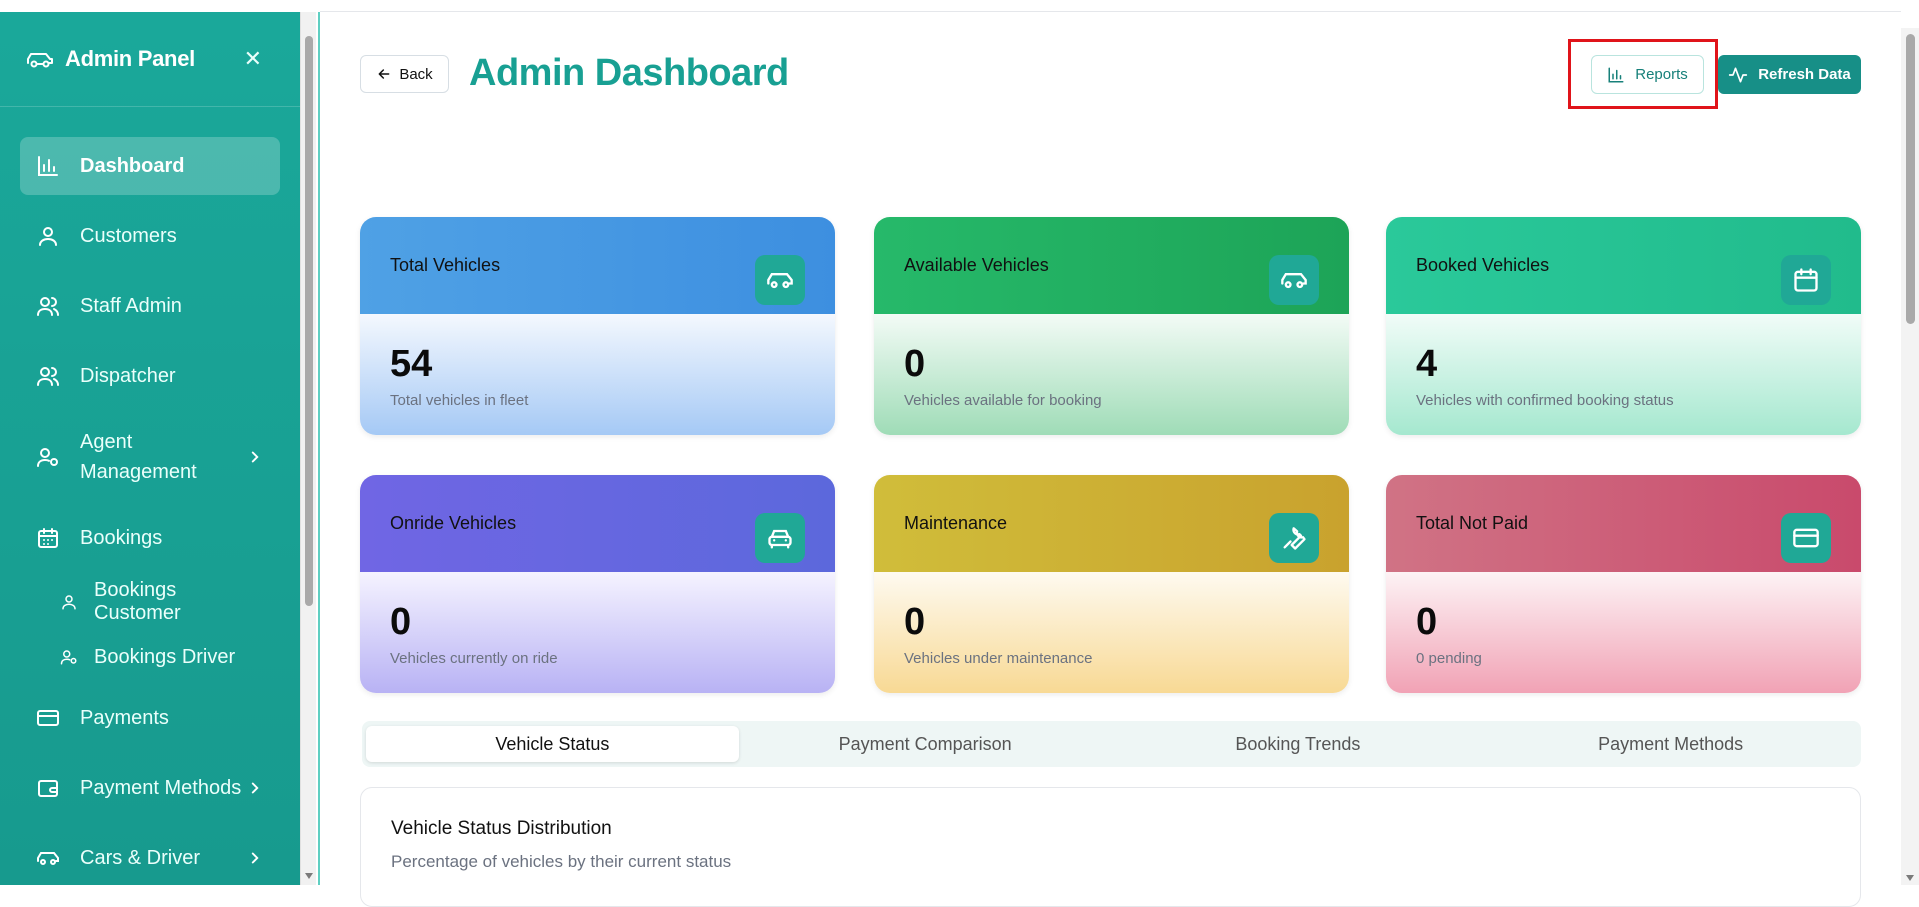 The image size is (1919, 907). I want to click on sidebar-header: Admin Panel ✕, so click(150, 59).